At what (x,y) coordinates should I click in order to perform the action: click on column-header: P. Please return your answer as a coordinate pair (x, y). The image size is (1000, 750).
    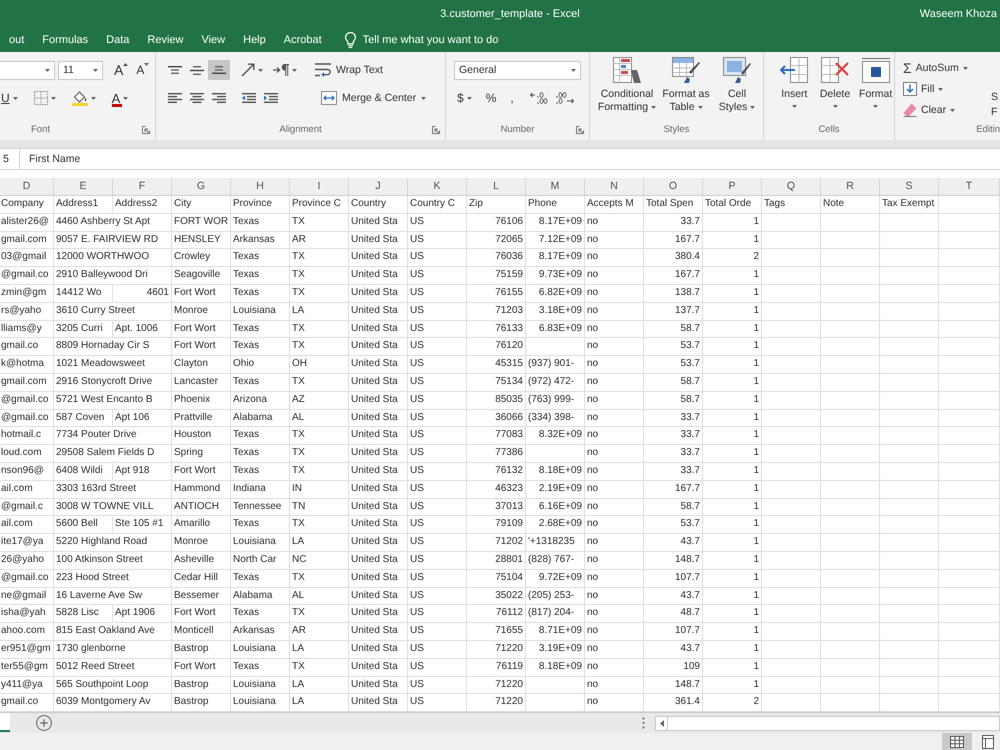
    Looking at the image, I should click on (732, 186).